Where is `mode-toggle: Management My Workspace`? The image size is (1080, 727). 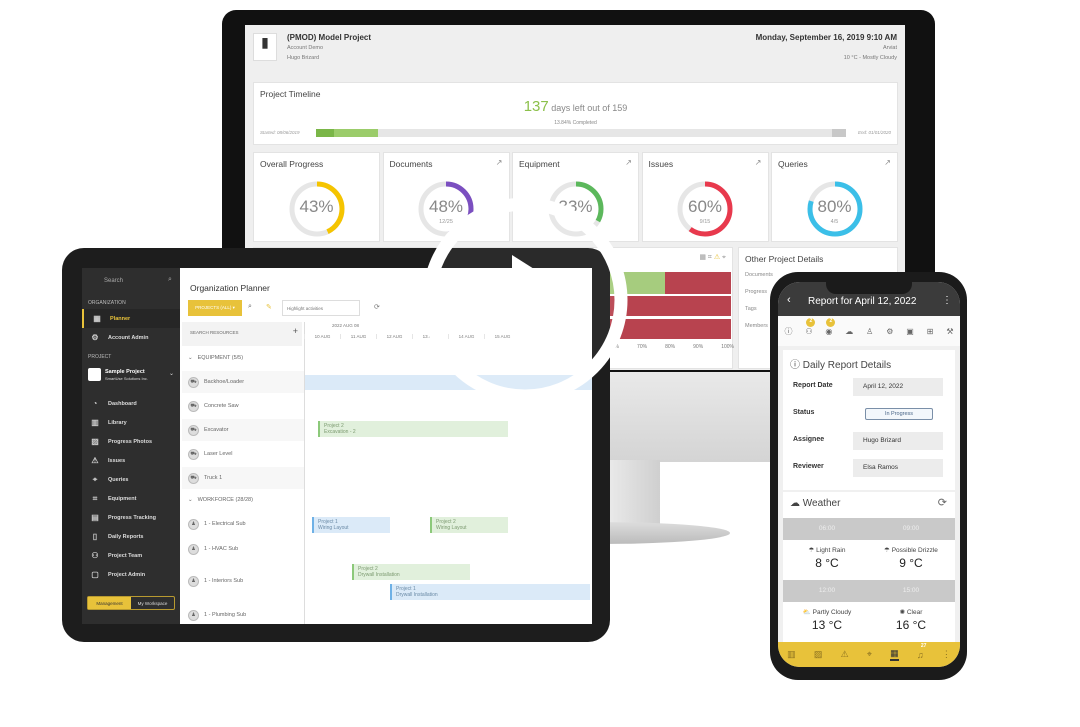 mode-toggle: Management My Workspace is located at coordinates (131, 603).